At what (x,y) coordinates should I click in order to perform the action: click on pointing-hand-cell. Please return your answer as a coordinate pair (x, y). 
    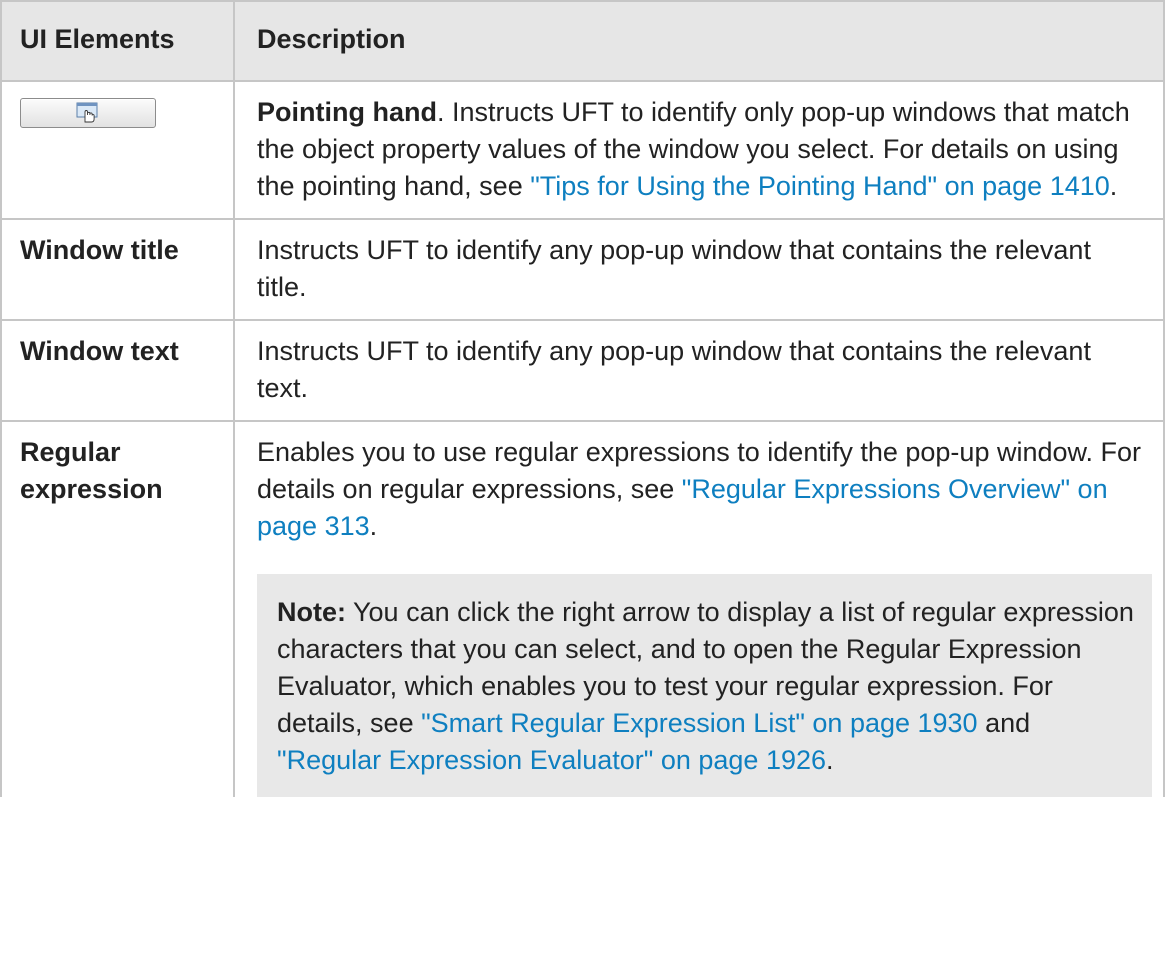
    Looking at the image, I should click on (117, 150).